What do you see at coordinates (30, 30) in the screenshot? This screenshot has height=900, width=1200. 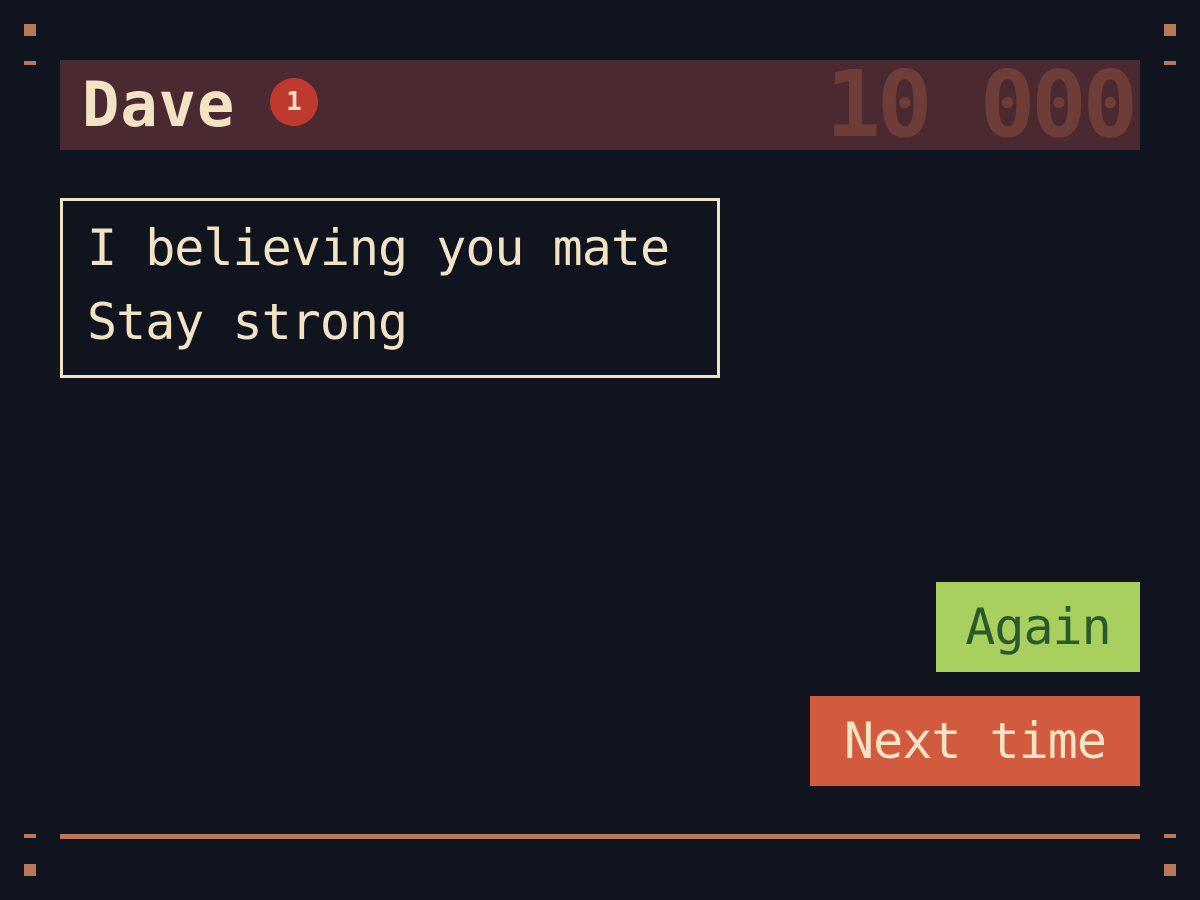 I see `corner-decoration-top-left` at bounding box center [30, 30].